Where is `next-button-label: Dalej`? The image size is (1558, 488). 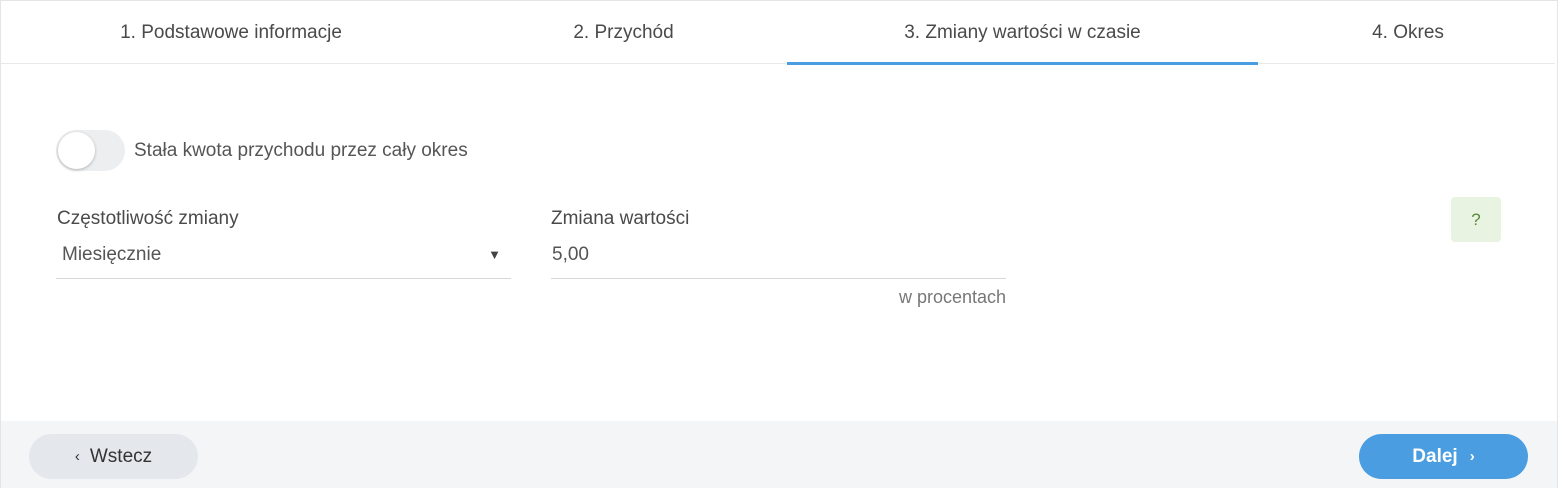 next-button-label: Dalej is located at coordinates (1435, 456).